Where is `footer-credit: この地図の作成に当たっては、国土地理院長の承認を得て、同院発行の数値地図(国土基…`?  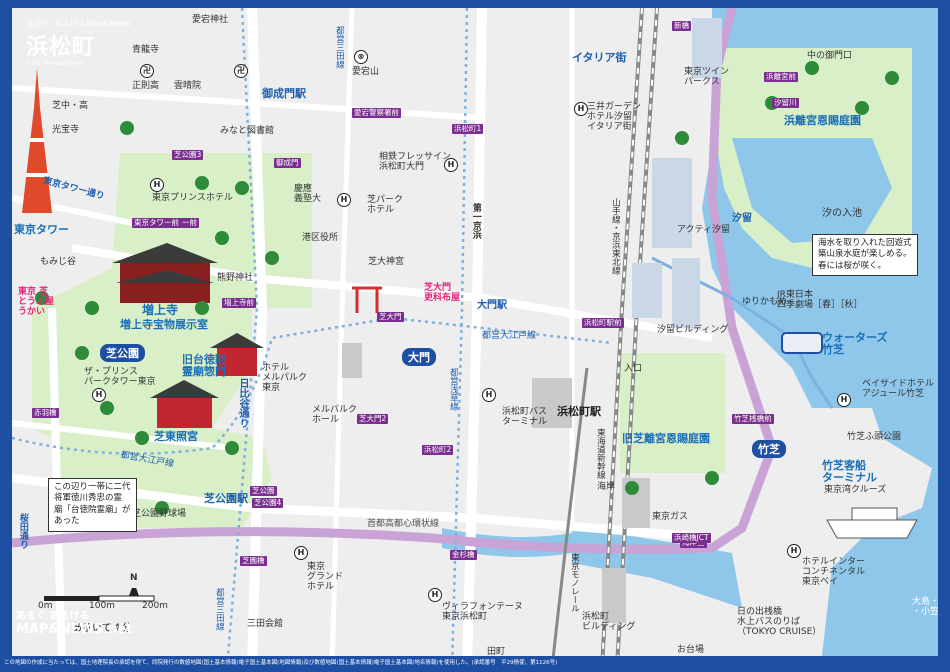 footer-credit: この地図の作成に当たっては、国土地理院長の承認を得て、同院発行の数値地図(国土基… is located at coordinates (281, 663).